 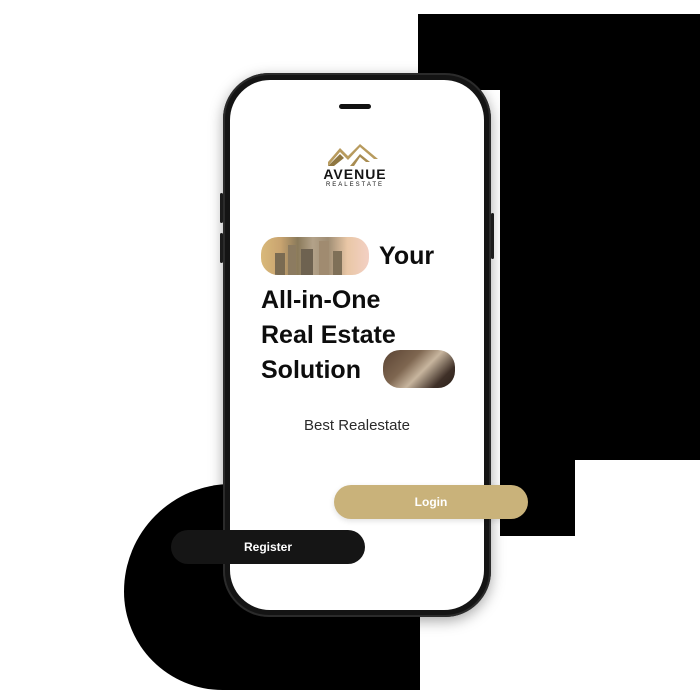 What do you see at coordinates (321, 300) in the screenshot?
I see `headline-line-2: All-in-One` at bounding box center [321, 300].